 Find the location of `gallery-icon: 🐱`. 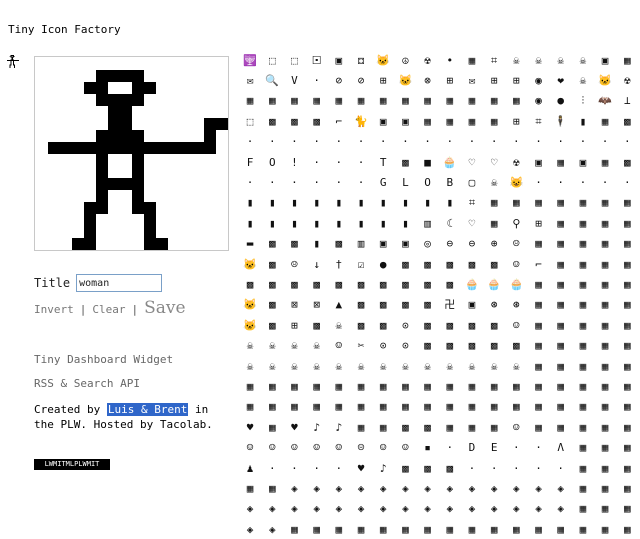

gallery-icon: 🐱 is located at coordinates (605, 80).